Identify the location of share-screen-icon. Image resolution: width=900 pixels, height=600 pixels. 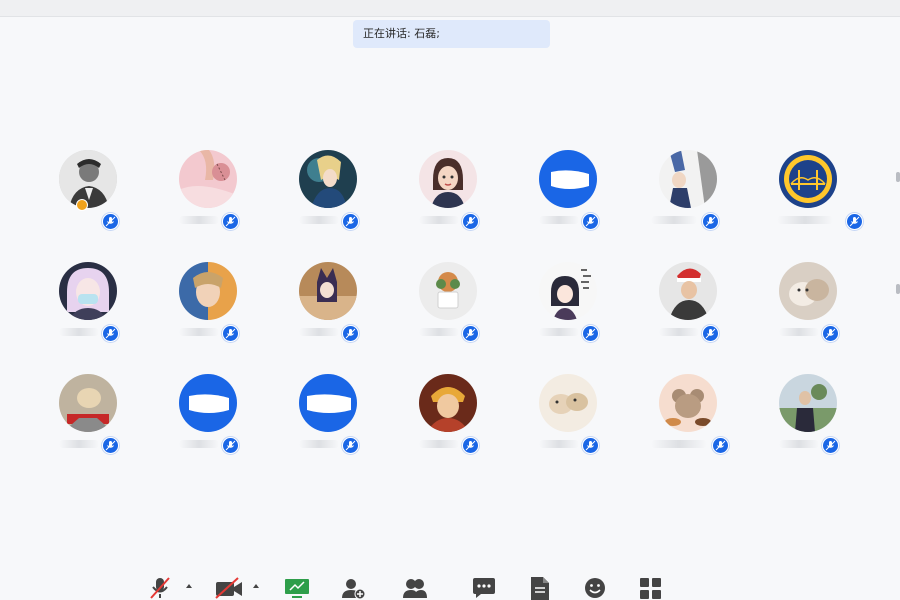
(297, 588).